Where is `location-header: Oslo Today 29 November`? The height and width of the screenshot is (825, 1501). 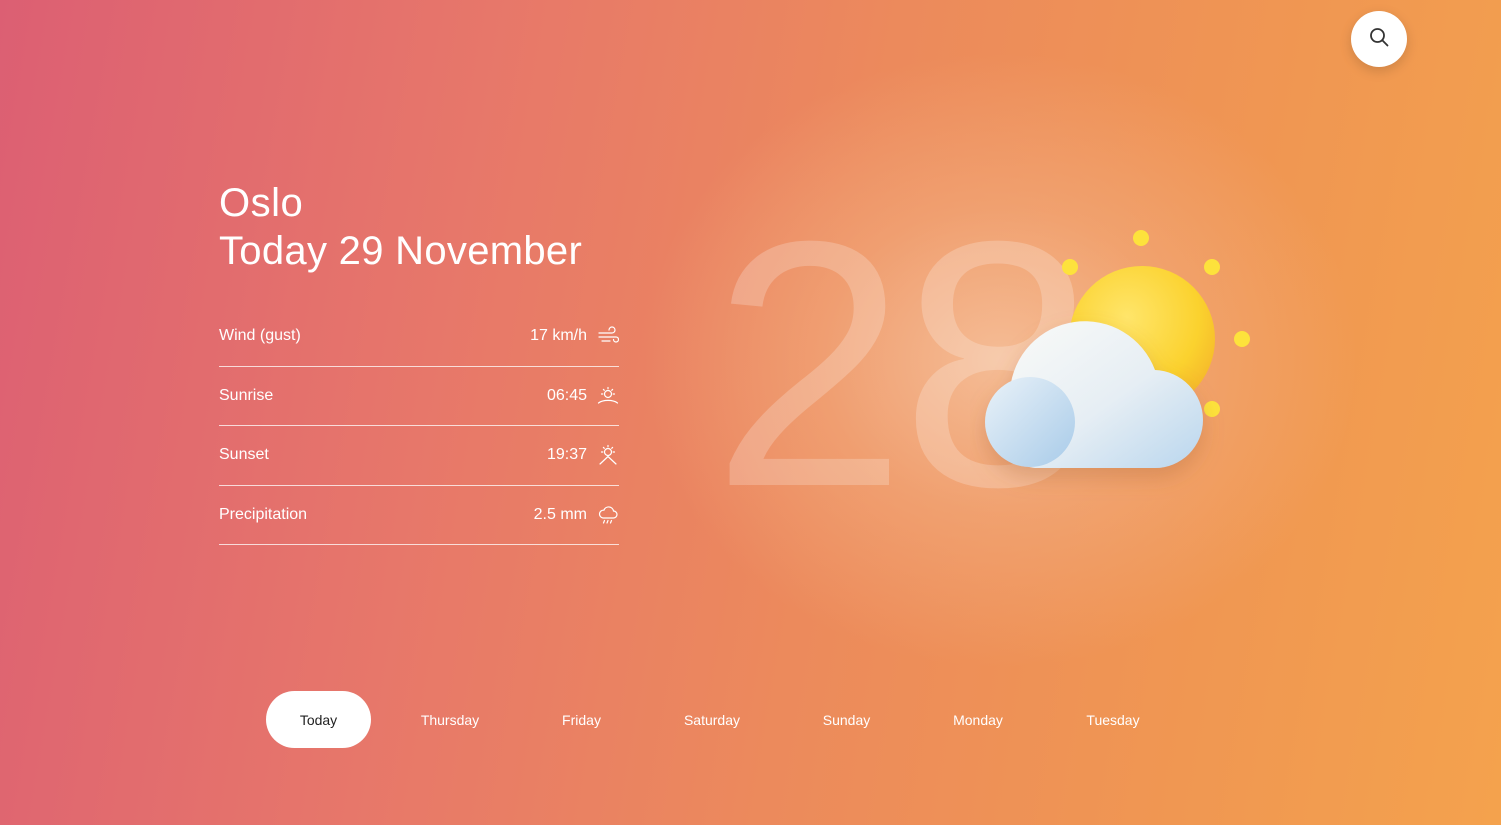 location-header: Oslo Today 29 November is located at coordinates (400, 228).